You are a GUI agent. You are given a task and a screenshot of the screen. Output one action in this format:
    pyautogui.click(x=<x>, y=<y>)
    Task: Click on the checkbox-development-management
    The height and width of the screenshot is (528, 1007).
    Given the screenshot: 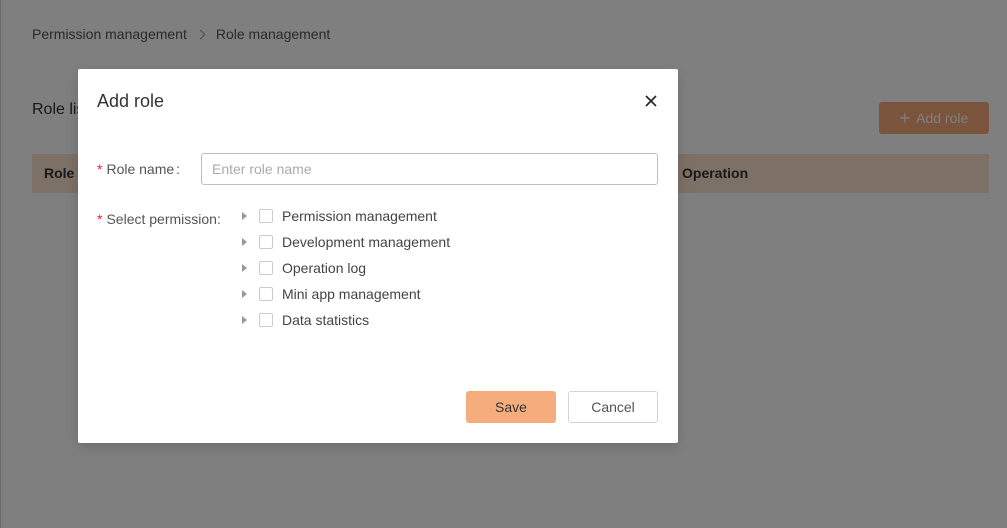 What is the action you would take?
    pyautogui.click(x=266, y=242)
    